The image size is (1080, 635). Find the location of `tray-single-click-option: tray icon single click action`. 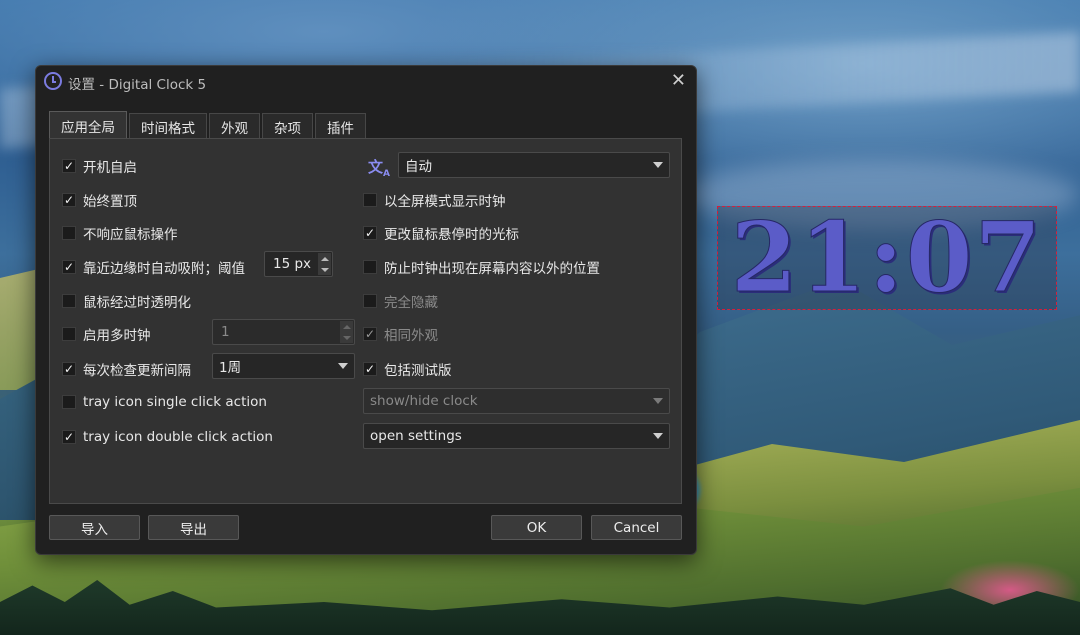

tray-single-click-option: tray icon single click action is located at coordinates (164, 402).